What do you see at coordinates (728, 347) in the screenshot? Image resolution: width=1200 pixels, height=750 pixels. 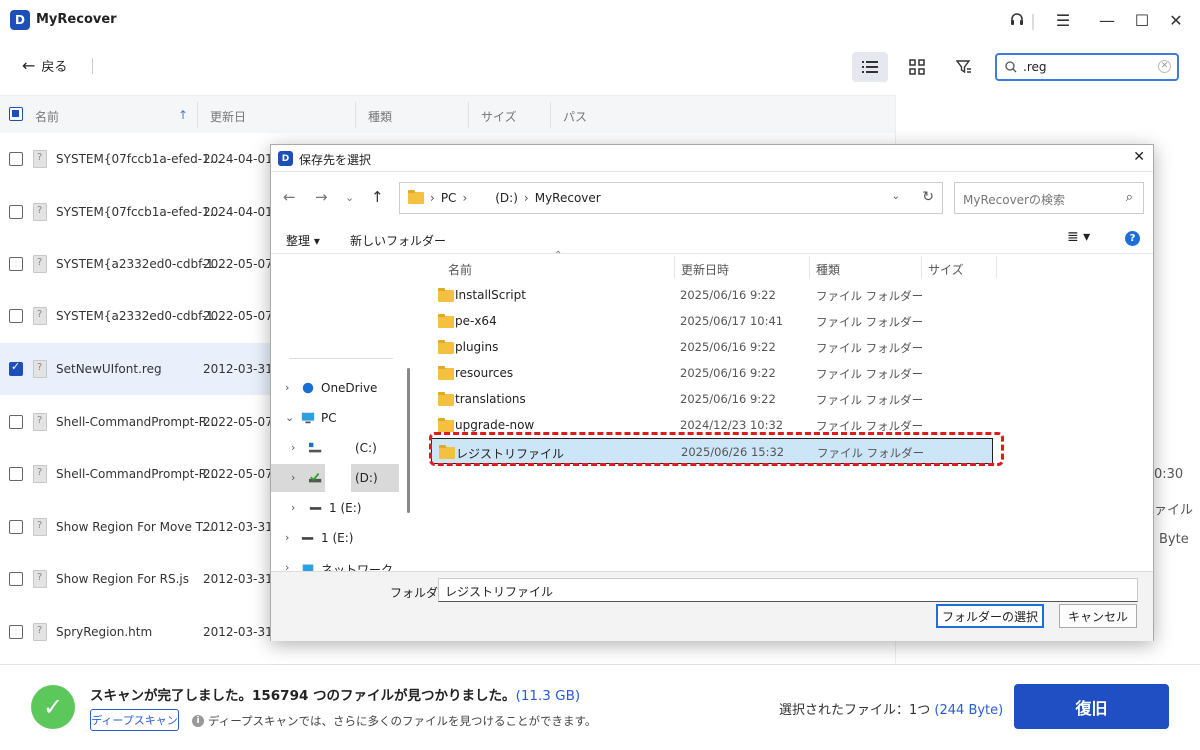 I see `folder-date: 2025/06/16 9:22` at bounding box center [728, 347].